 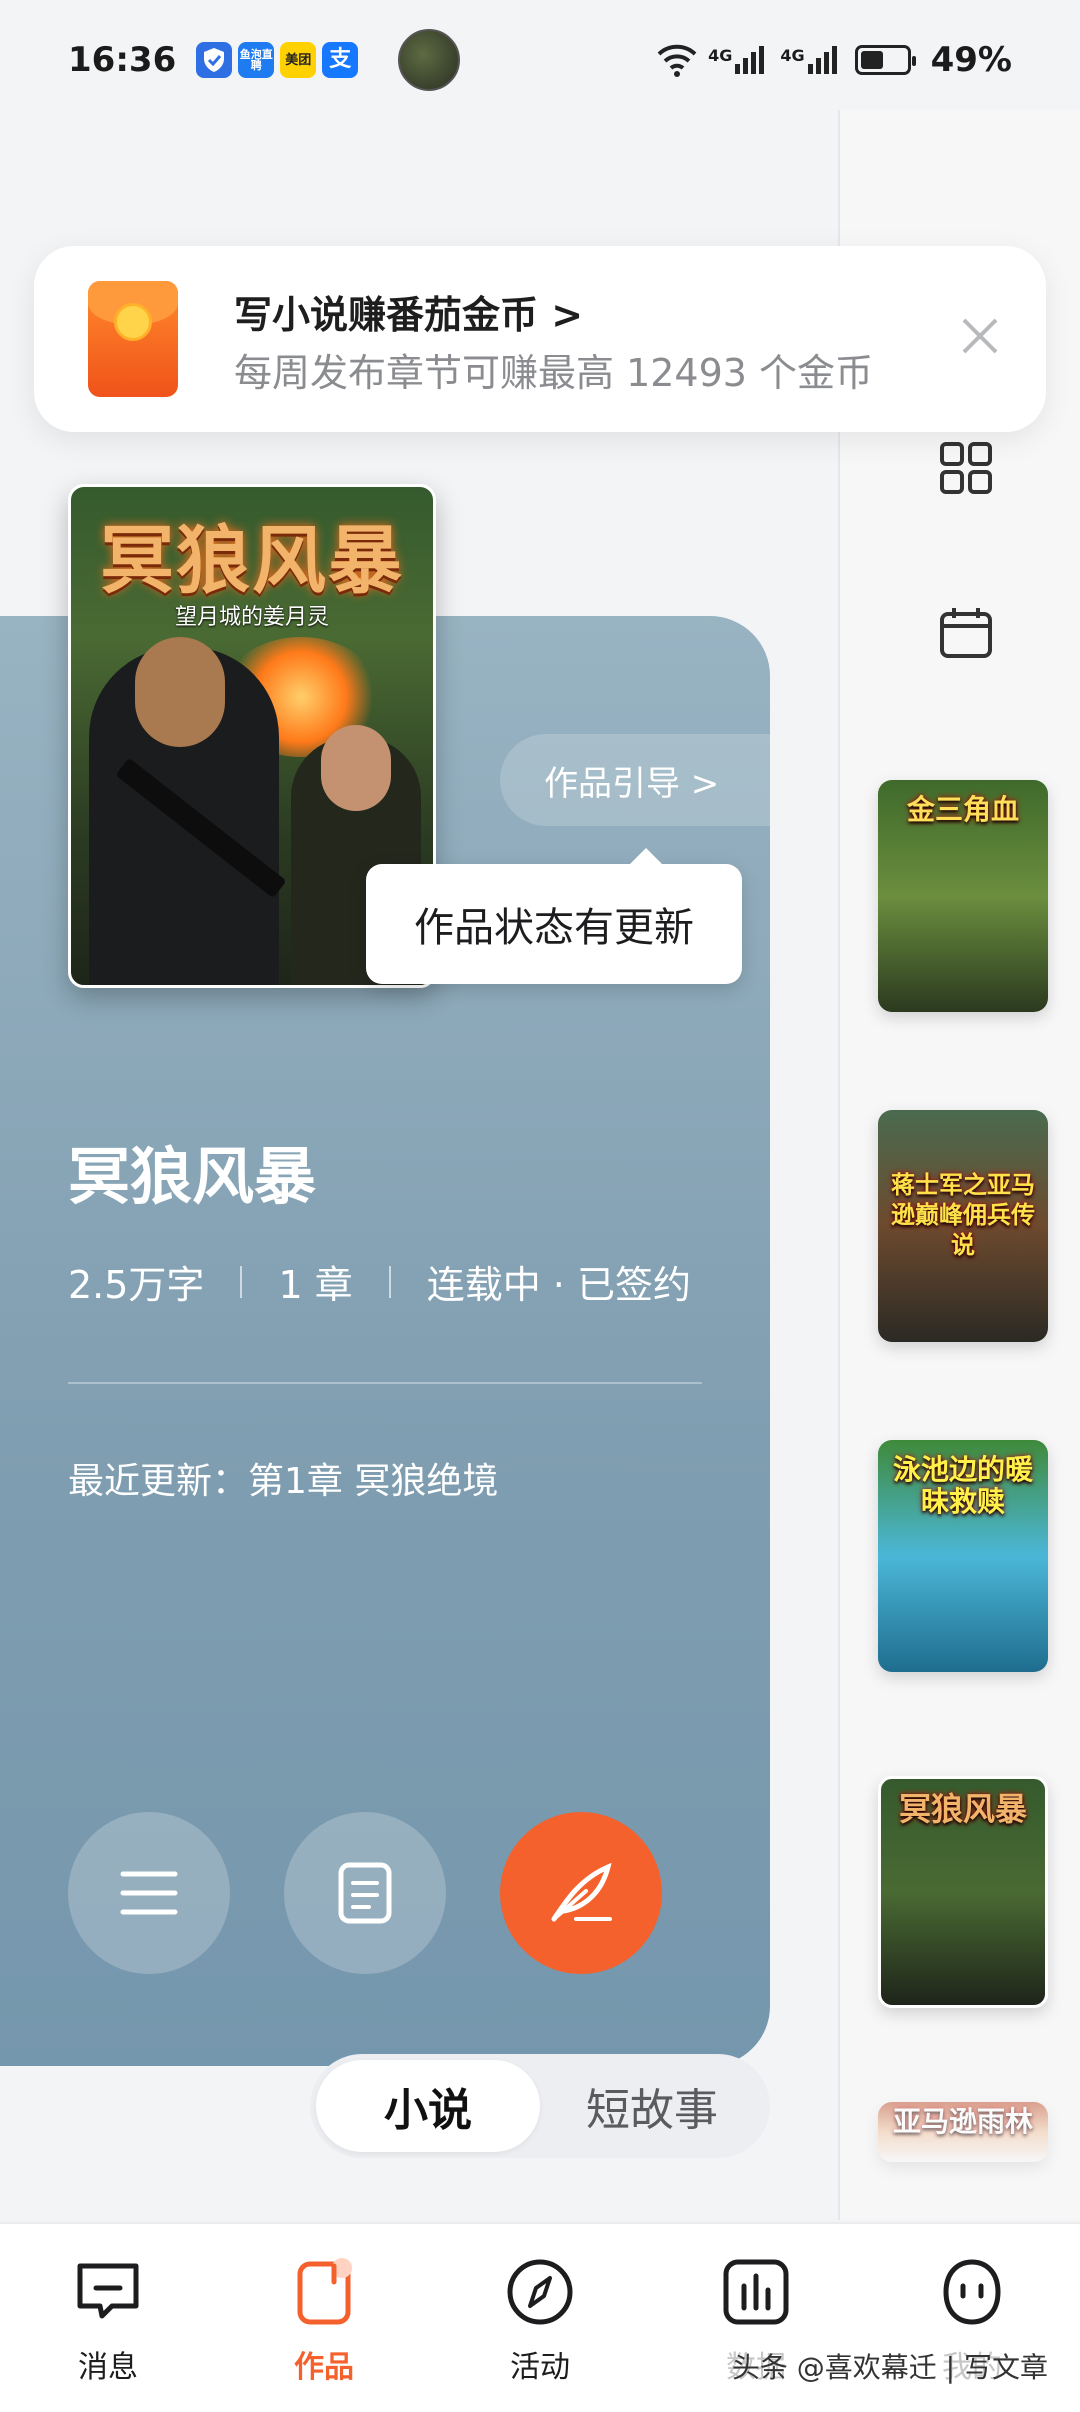 I want to click on nav-label: 活动, so click(x=540, y=2367).